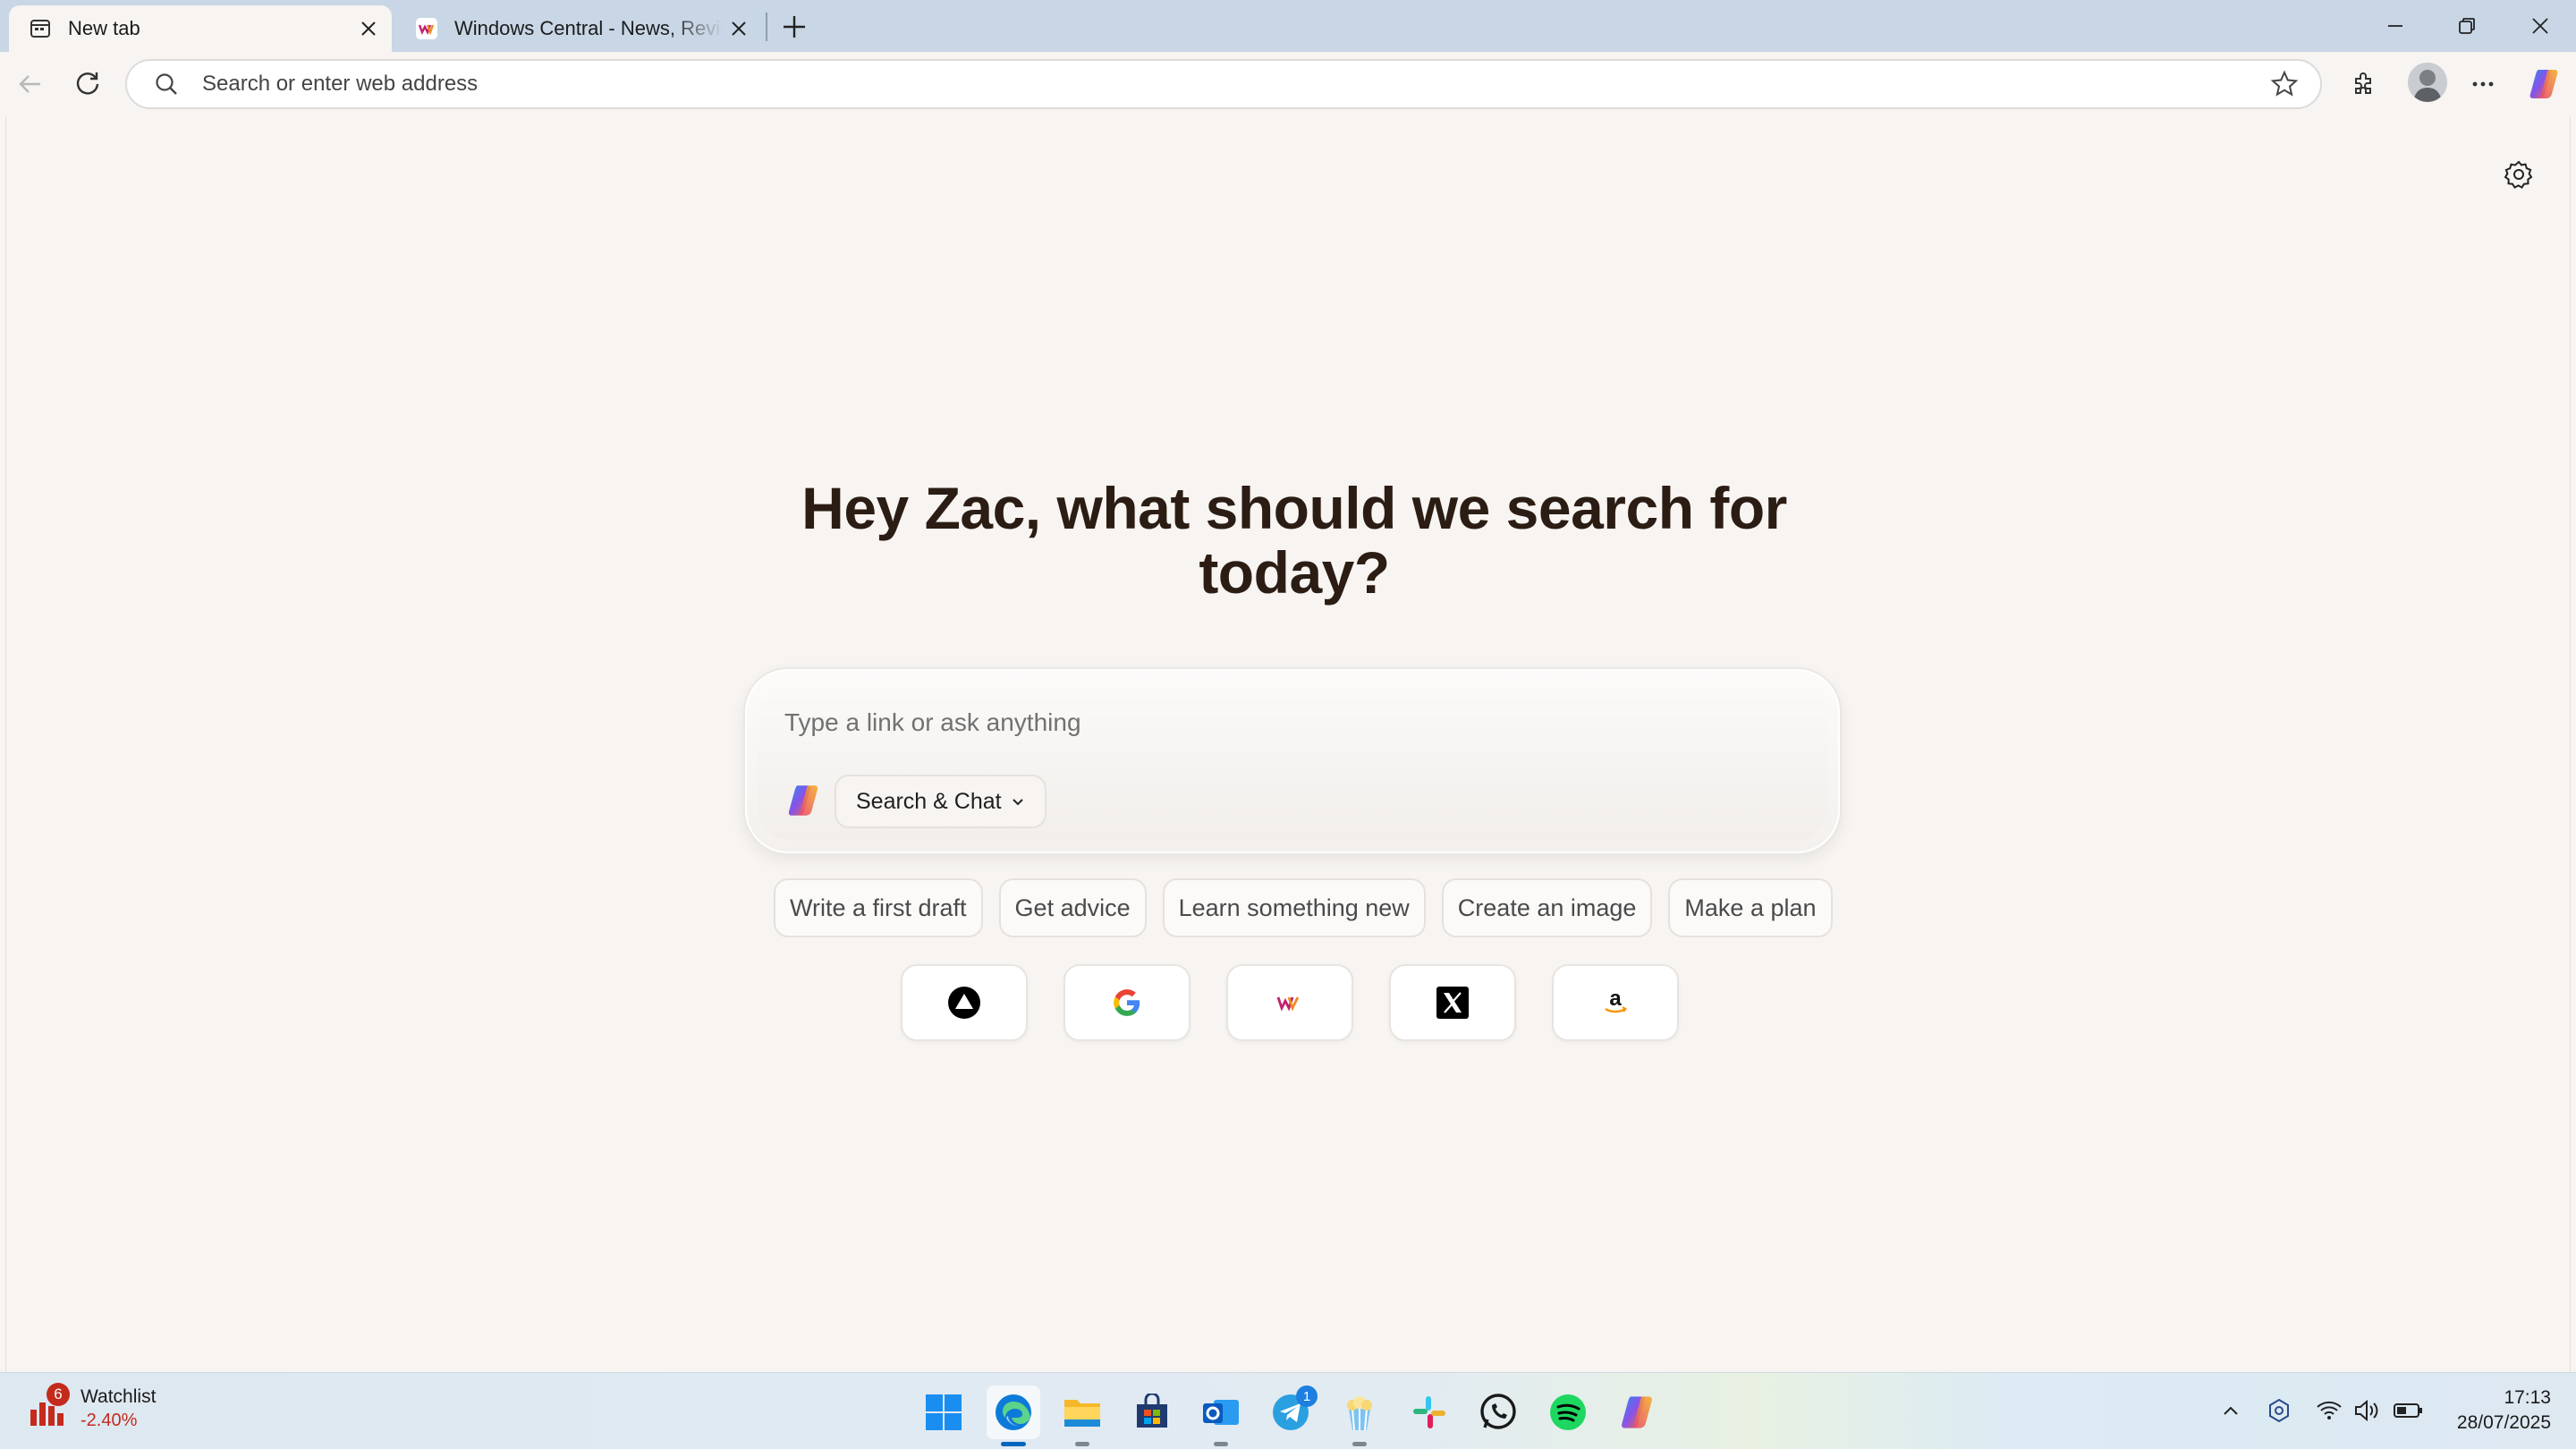 The height and width of the screenshot is (1449, 2576). Describe the element at coordinates (2284, 84) in the screenshot. I see `favorite-star-icon` at that location.